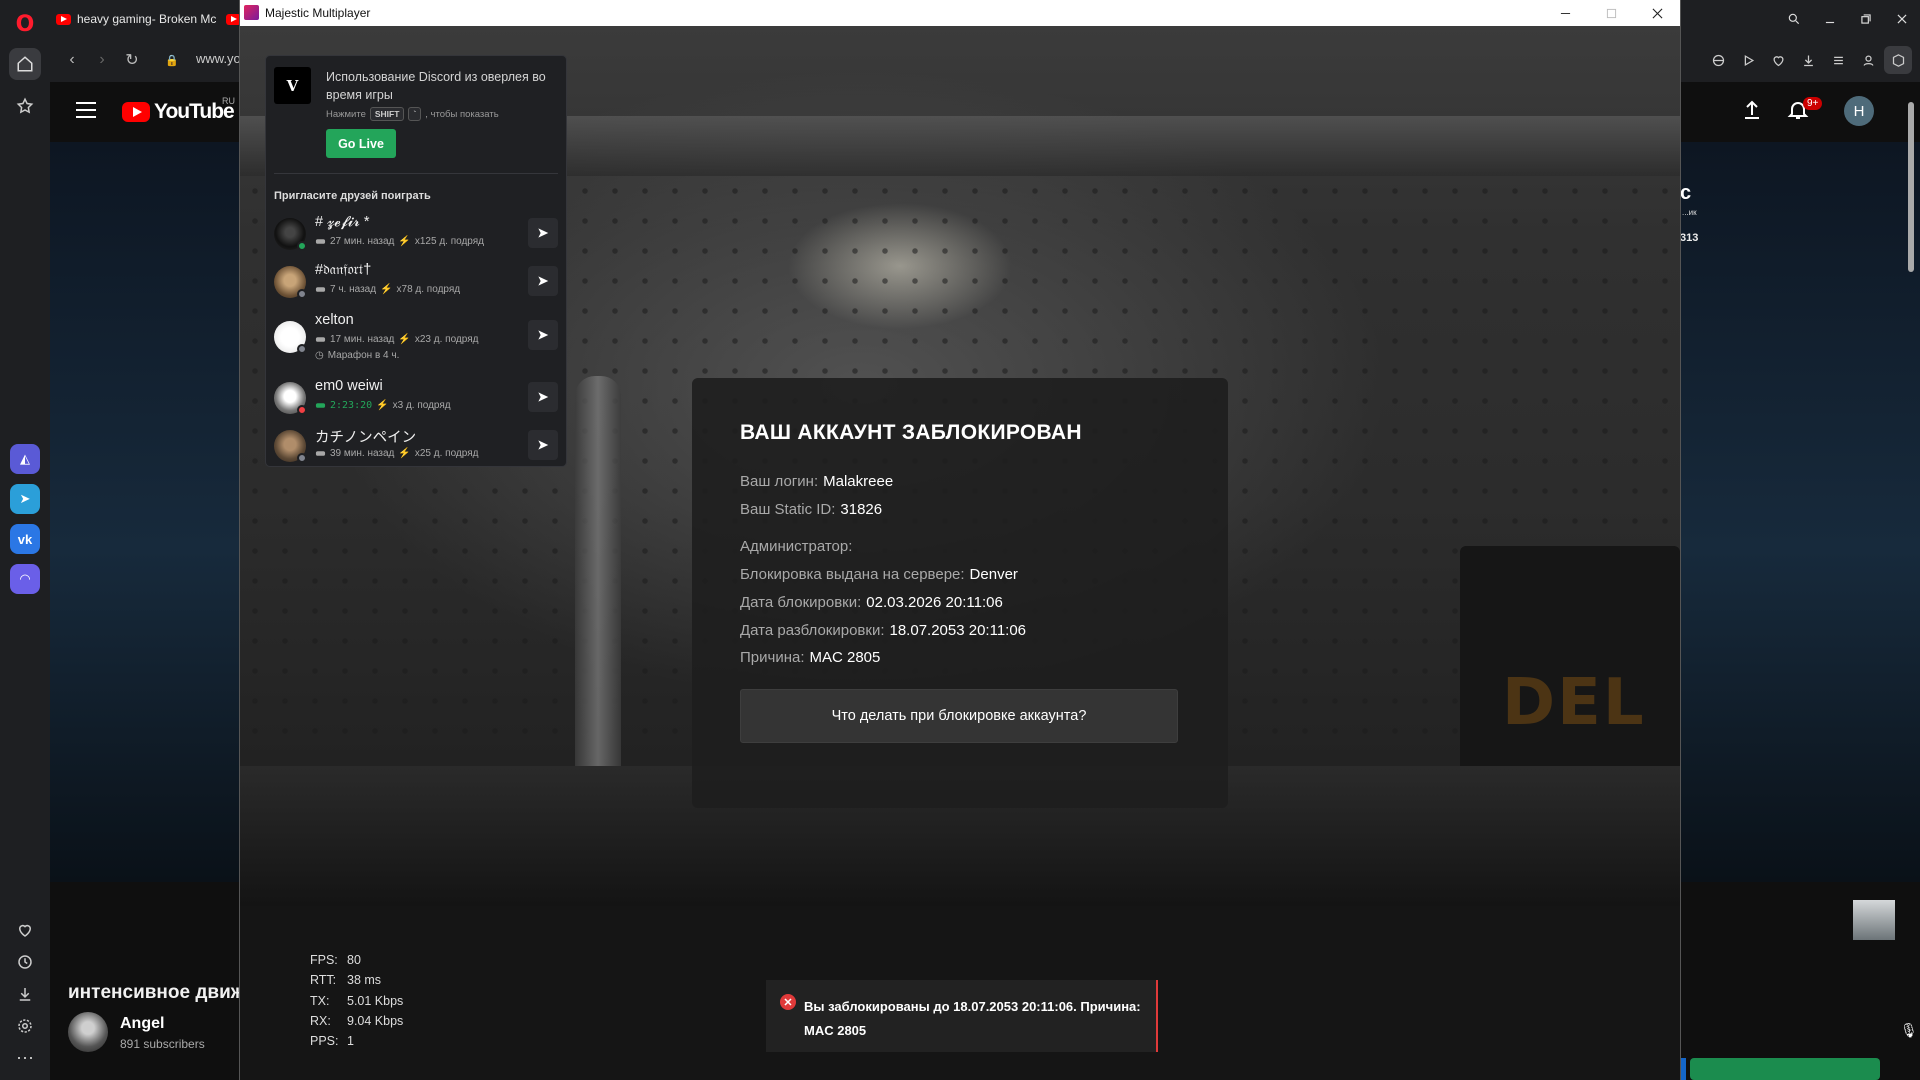  I want to click on upload-icon, so click(1752, 110).